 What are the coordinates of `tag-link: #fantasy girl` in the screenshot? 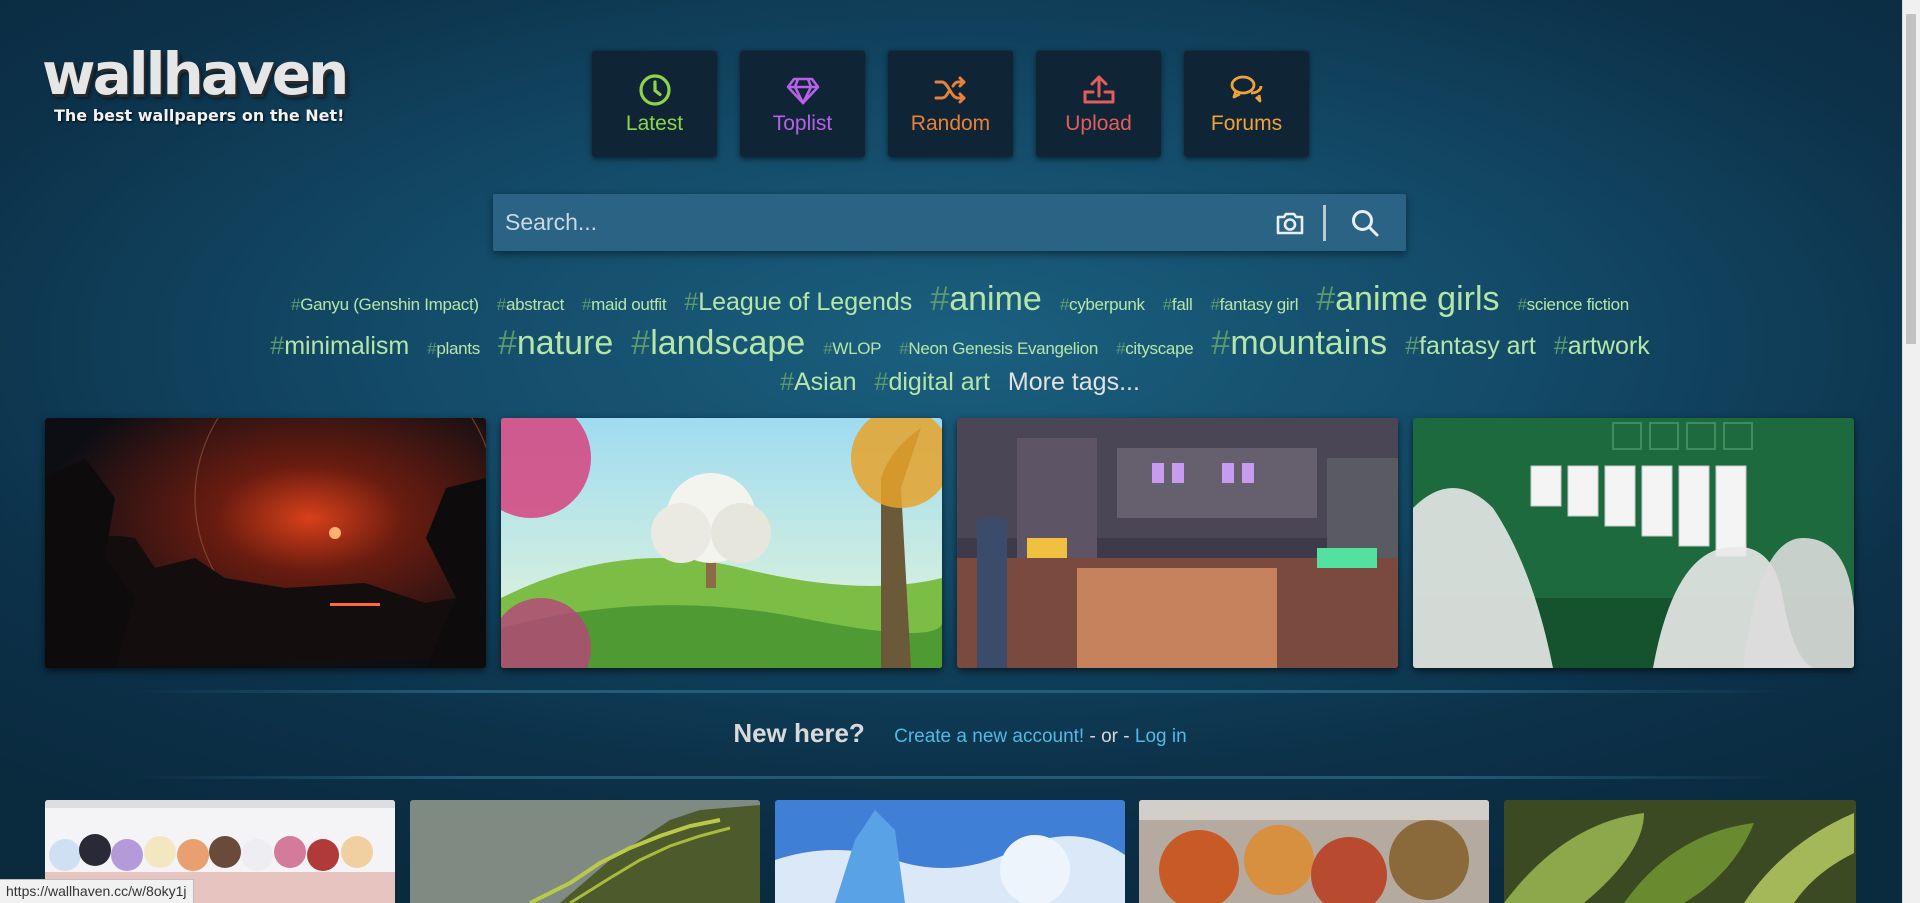 It's located at (1254, 305).